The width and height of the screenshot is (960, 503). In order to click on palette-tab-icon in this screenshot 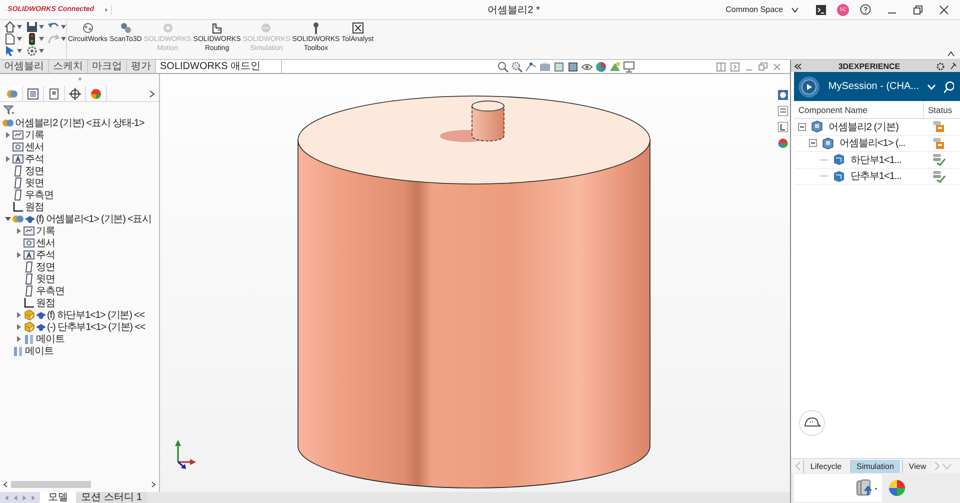, I will do `click(783, 143)`.